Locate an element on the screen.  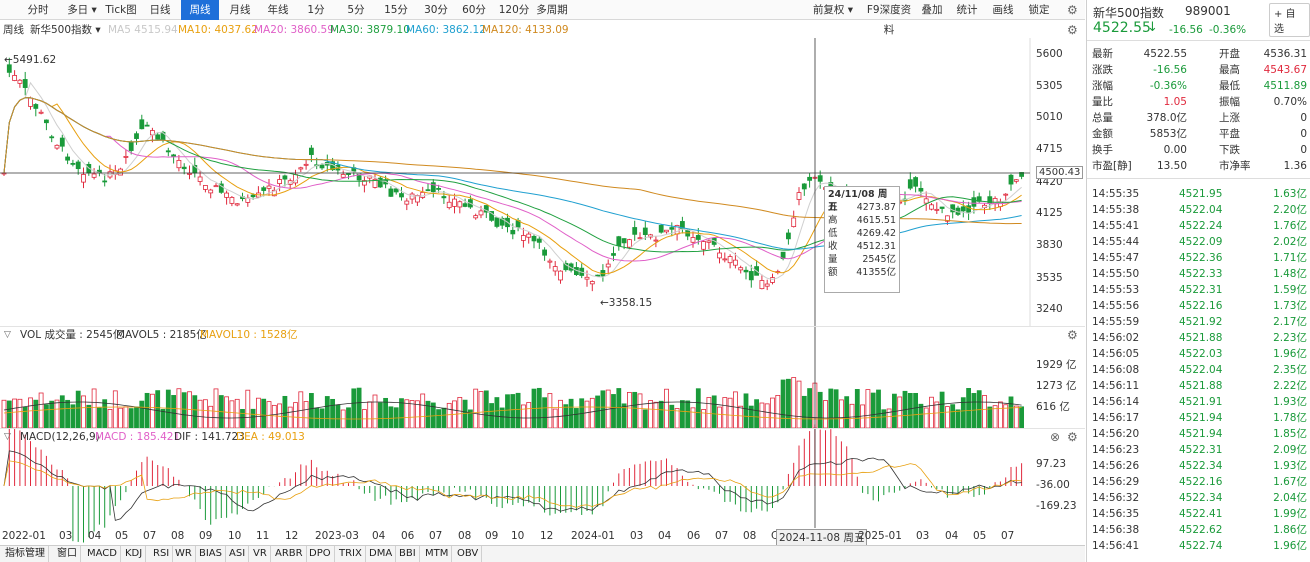
x-tick: 11 is located at coordinates (263, 536).